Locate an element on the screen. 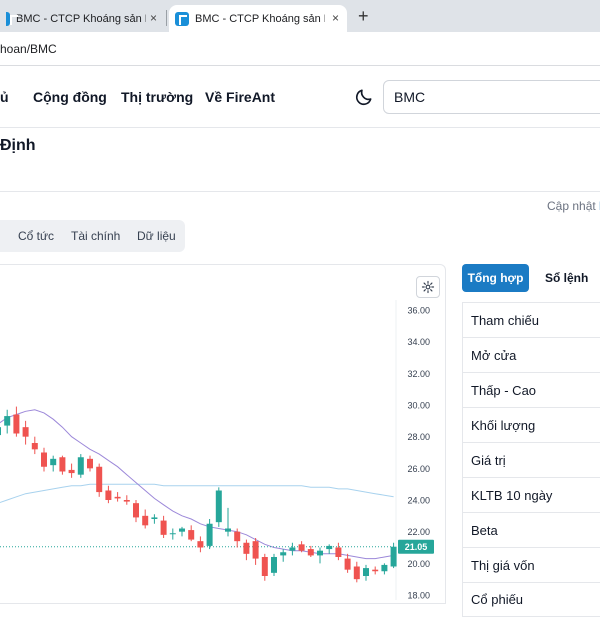 The width and height of the screenshot is (600, 617). y-tick-label: 24.00 is located at coordinates (418, 501).